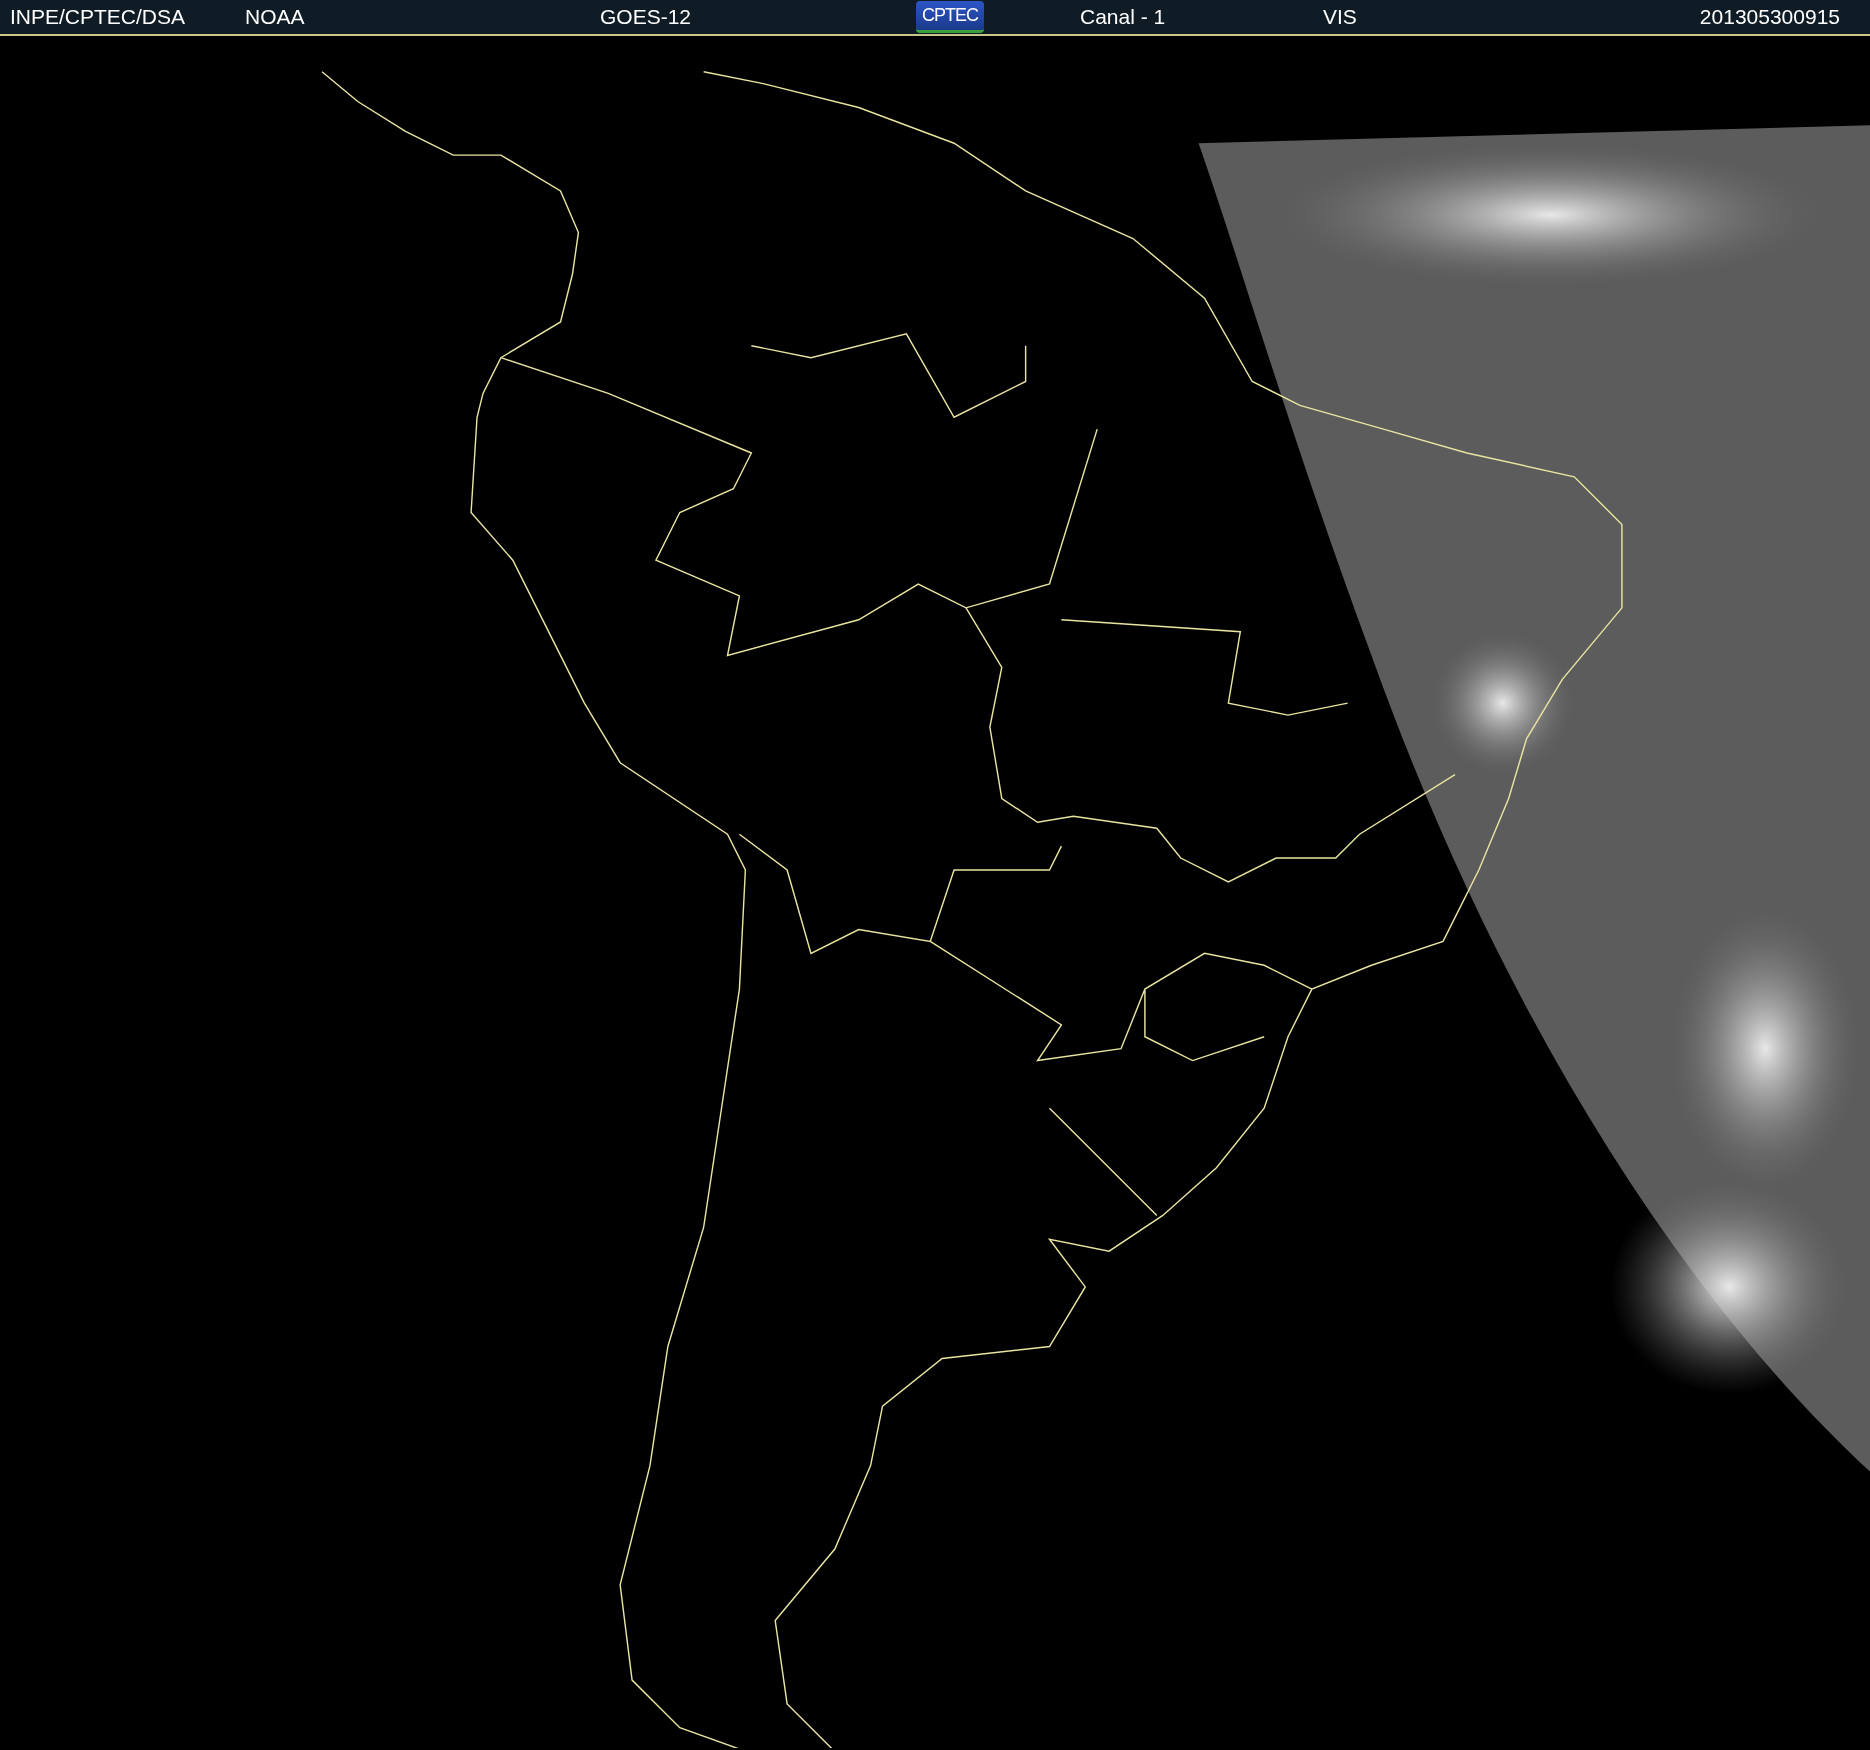 The image size is (1870, 1750). I want to click on header-label: INPE/CPTEC/DSA, so click(98, 17).